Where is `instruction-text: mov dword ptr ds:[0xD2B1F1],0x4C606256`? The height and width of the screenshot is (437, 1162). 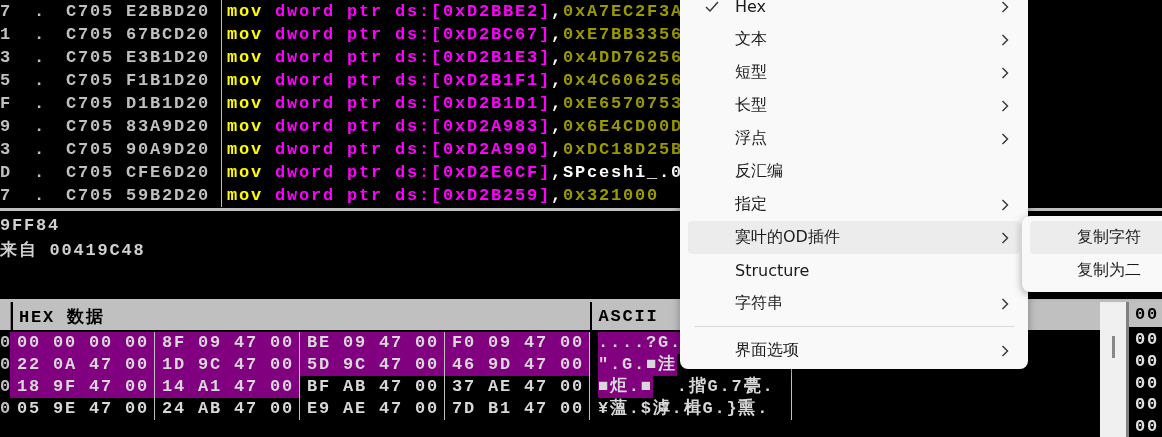
instruction-text: mov dword ptr ds:[0xD2B1F1],0x4C606256 is located at coordinates (455, 80).